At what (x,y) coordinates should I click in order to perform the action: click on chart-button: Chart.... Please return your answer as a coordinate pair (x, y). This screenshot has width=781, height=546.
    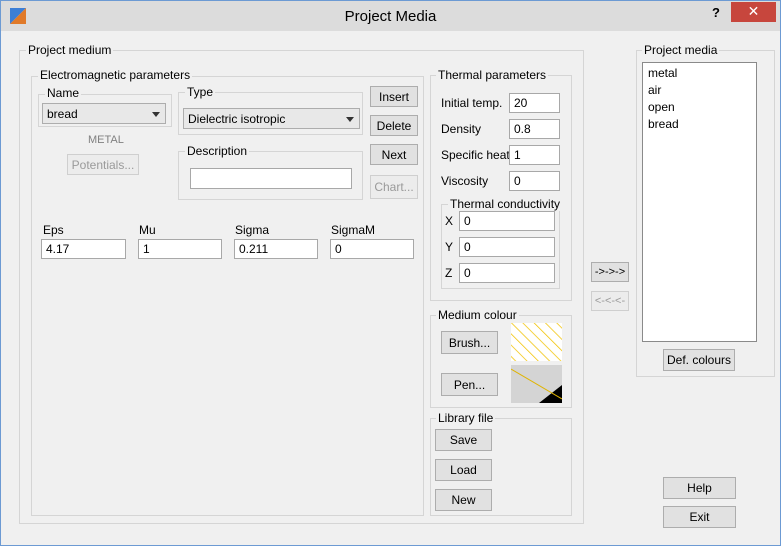
    Looking at the image, I should click on (394, 187).